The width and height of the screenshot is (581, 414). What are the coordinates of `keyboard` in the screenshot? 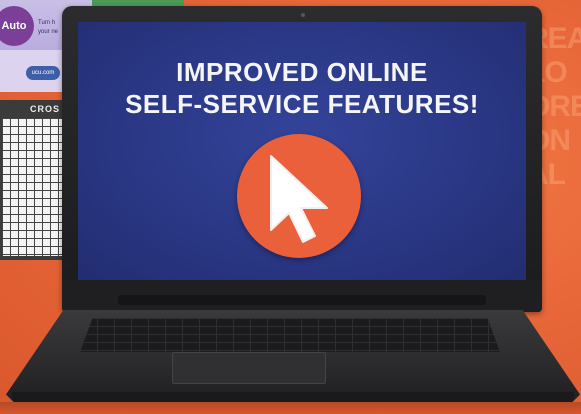 It's located at (290, 335).